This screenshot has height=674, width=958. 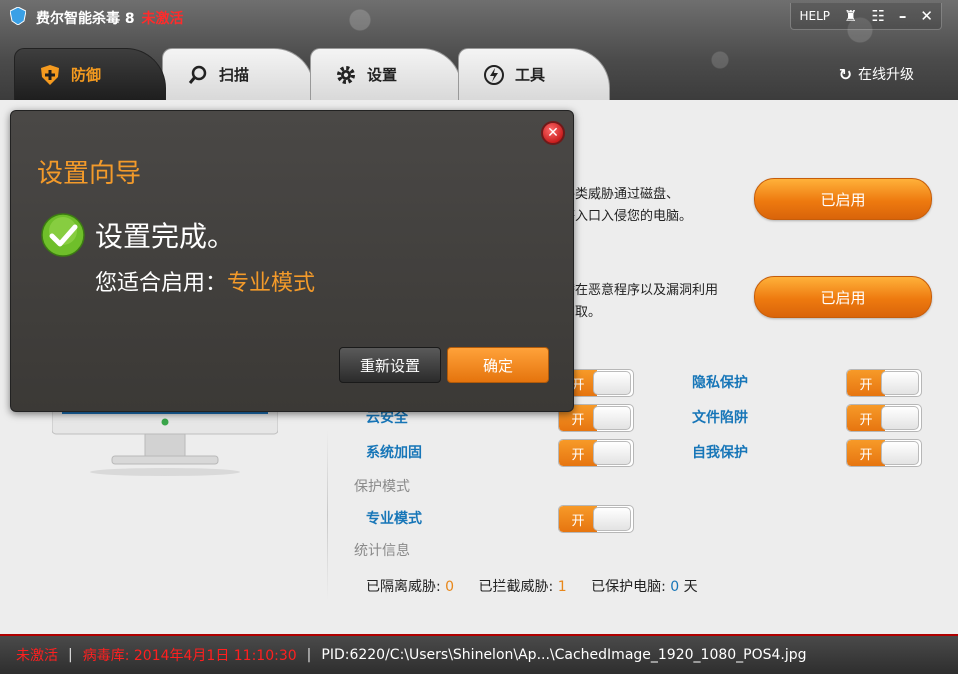 What do you see at coordinates (189, 656) in the screenshot?
I see `status-virus-db: 病毒库: 2014年4月1日 11:10:30` at bounding box center [189, 656].